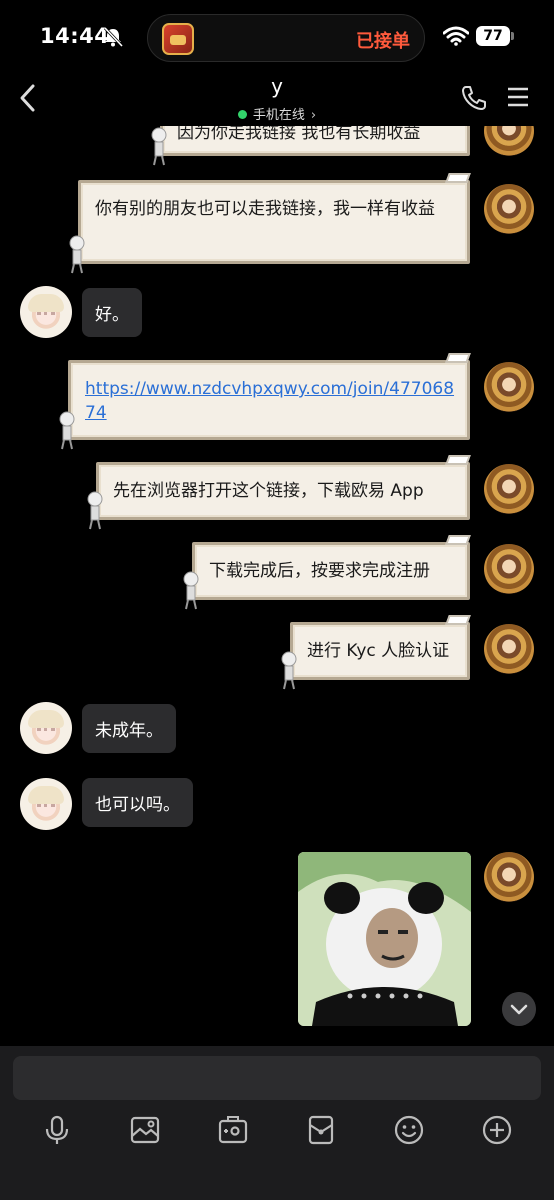 This screenshot has width=554, height=1200. I want to click on scroll-to-bottom-icon, so click(519, 1009).